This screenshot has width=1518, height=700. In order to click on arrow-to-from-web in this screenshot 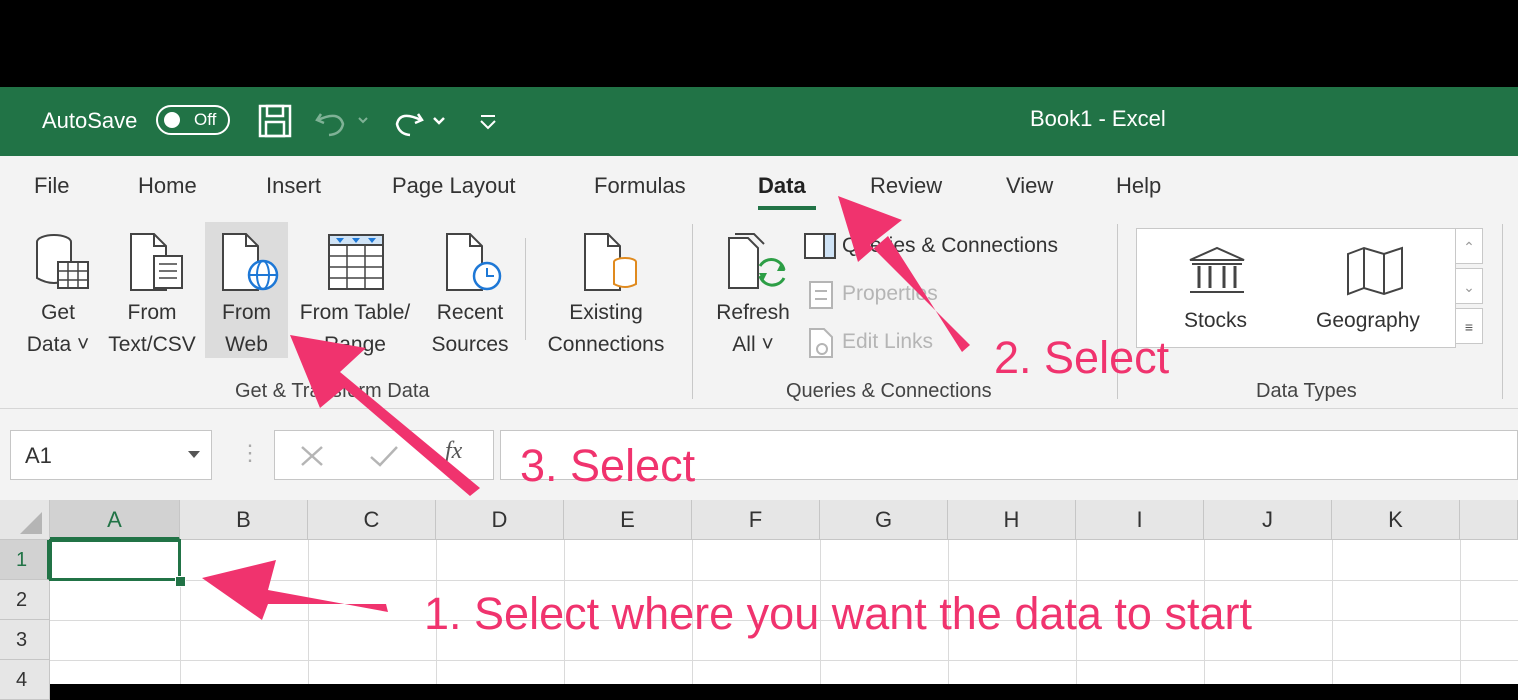, I will do `click(385, 415)`.